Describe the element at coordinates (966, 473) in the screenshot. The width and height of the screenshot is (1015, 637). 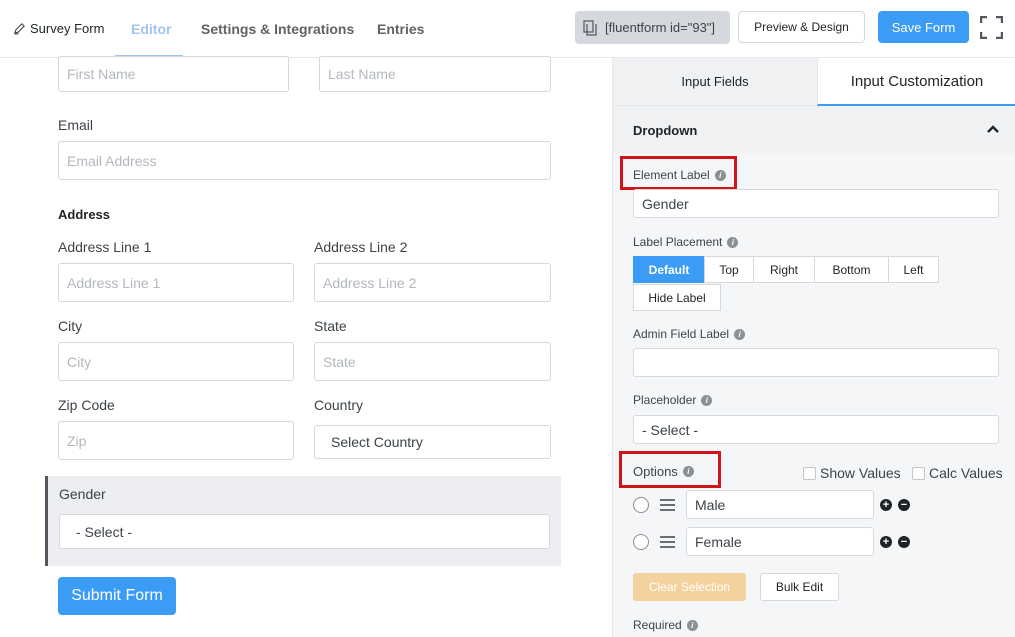
I see `calc-values-text: Calc Values` at that location.